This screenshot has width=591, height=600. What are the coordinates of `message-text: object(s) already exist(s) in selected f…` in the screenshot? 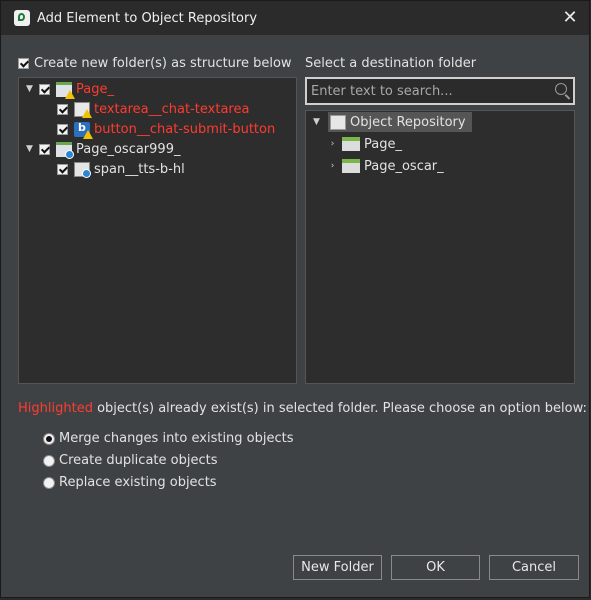 It's located at (339, 408).